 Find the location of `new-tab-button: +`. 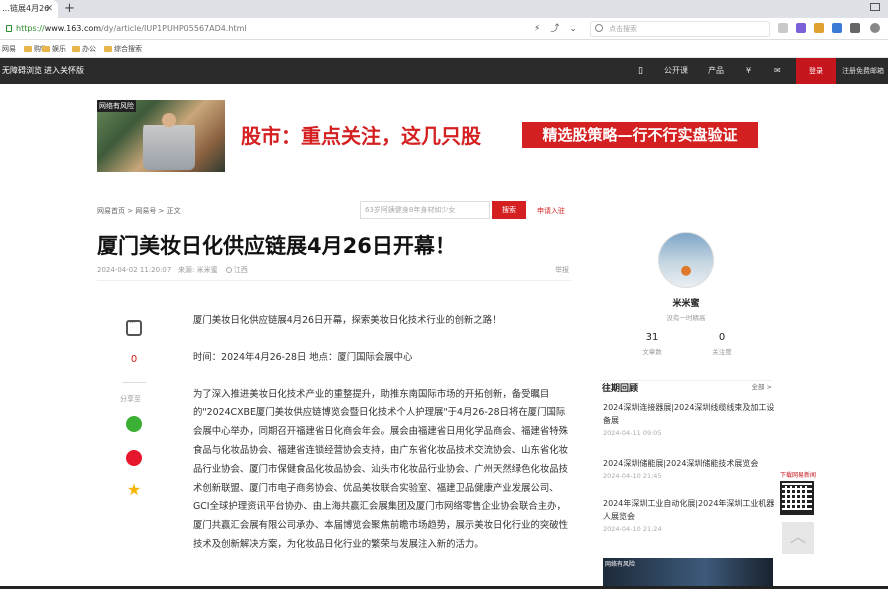

new-tab-button: + is located at coordinates (69, 9).